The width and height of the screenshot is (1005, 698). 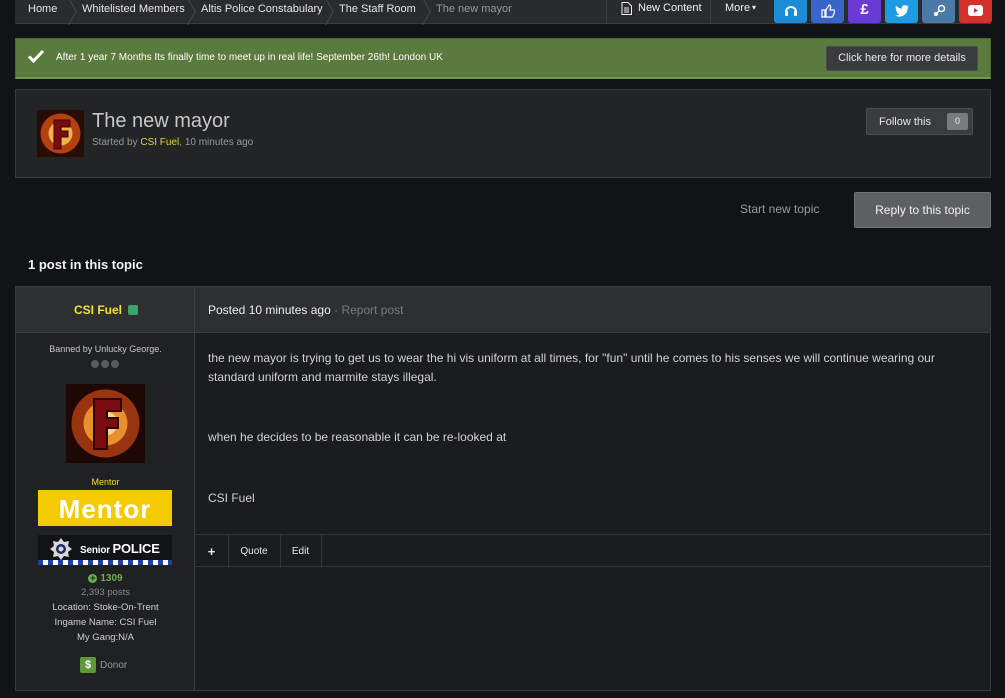 What do you see at coordinates (60, 133) in the screenshot?
I see `author-avatar-small` at bounding box center [60, 133].